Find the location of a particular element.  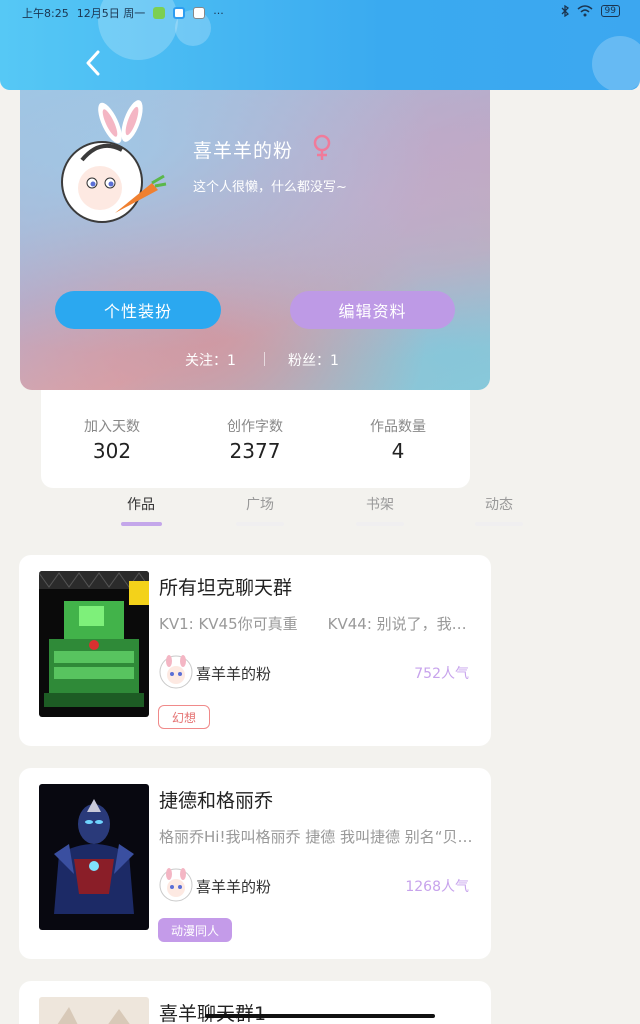

user-avatar is located at coordinates (115, 163).